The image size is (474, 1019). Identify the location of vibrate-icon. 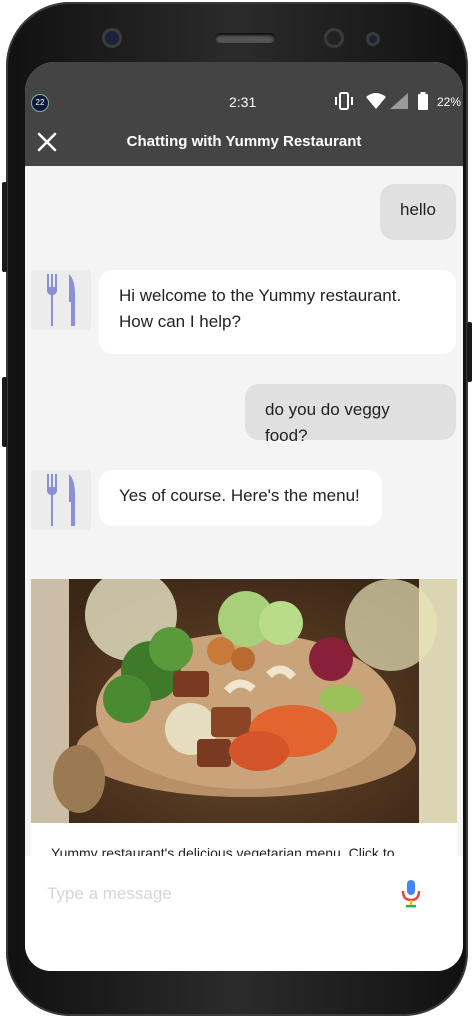
(344, 101).